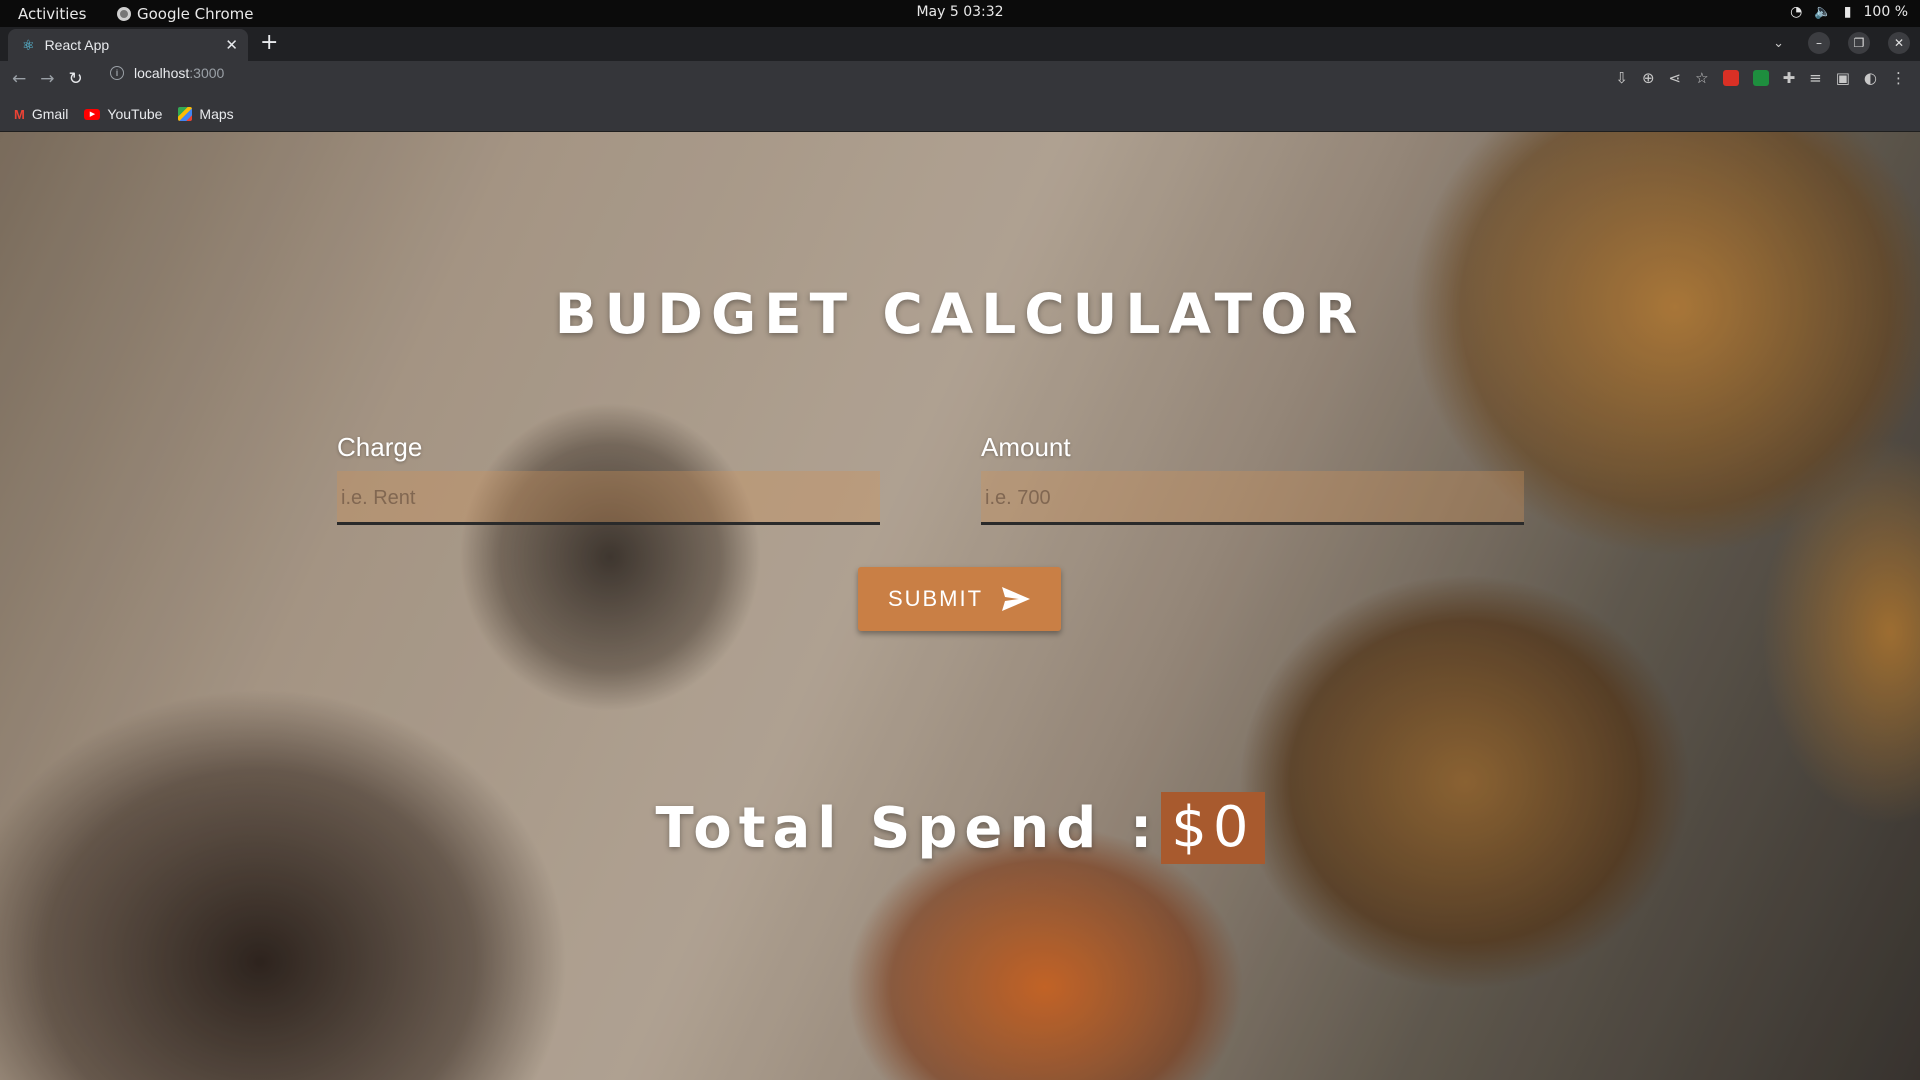 The height and width of the screenshot is (1080, 1920). What do you see at coordinates (960, 44) in the screenshot?
I see `tab-strip: ⚛ React App ✕ + ⌄ – ❐ ✕` at bounding box center [960, 44].